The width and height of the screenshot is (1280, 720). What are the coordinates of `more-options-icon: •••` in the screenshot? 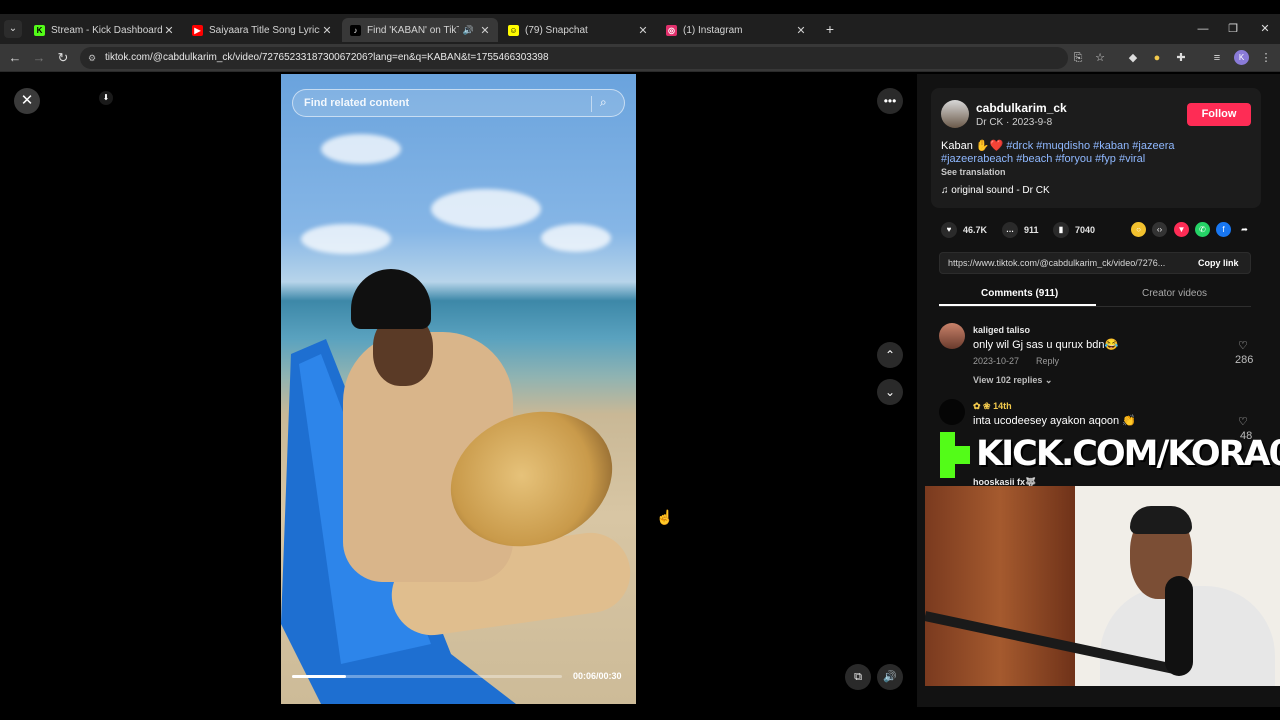 It's located at (890, 101).